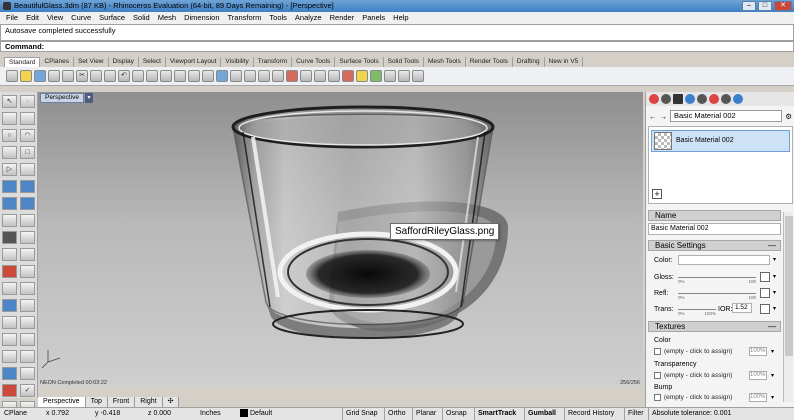  I want to click on check-icon: ✓, so click(27, 390).